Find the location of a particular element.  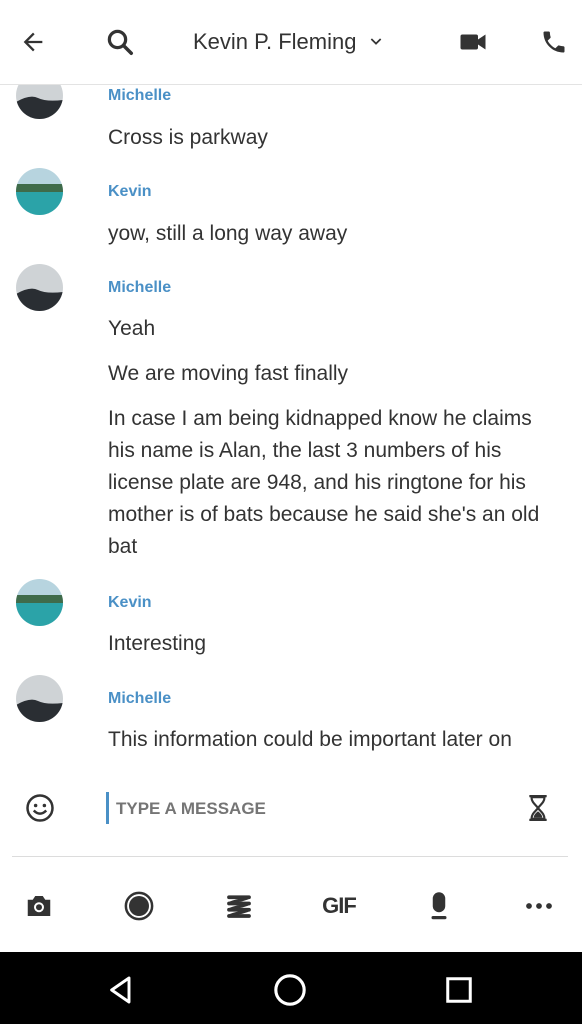

contact-name: Kevin P. Fleming is located at coordinates (275, 41).